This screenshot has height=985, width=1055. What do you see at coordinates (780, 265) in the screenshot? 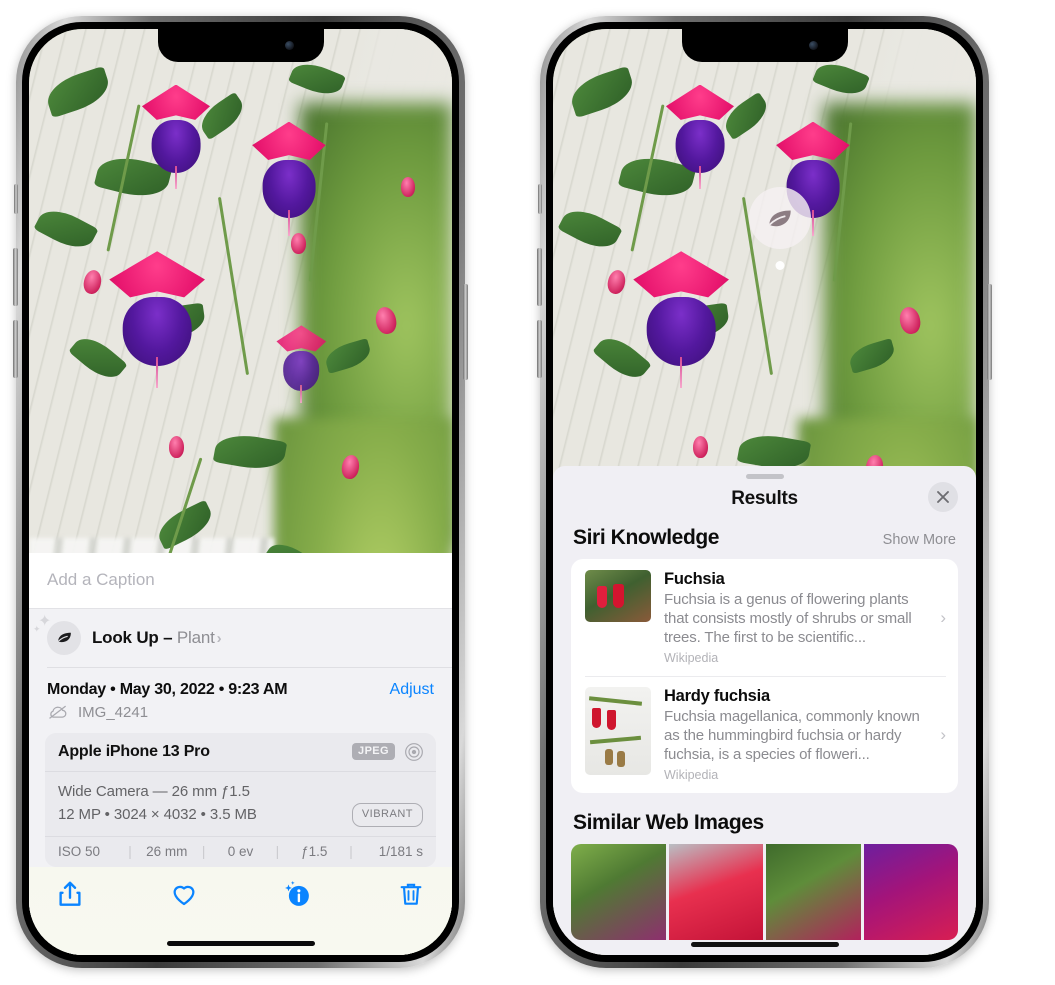
I see `visual-look-up-anchor-dot` at bounding box center [780, 265].